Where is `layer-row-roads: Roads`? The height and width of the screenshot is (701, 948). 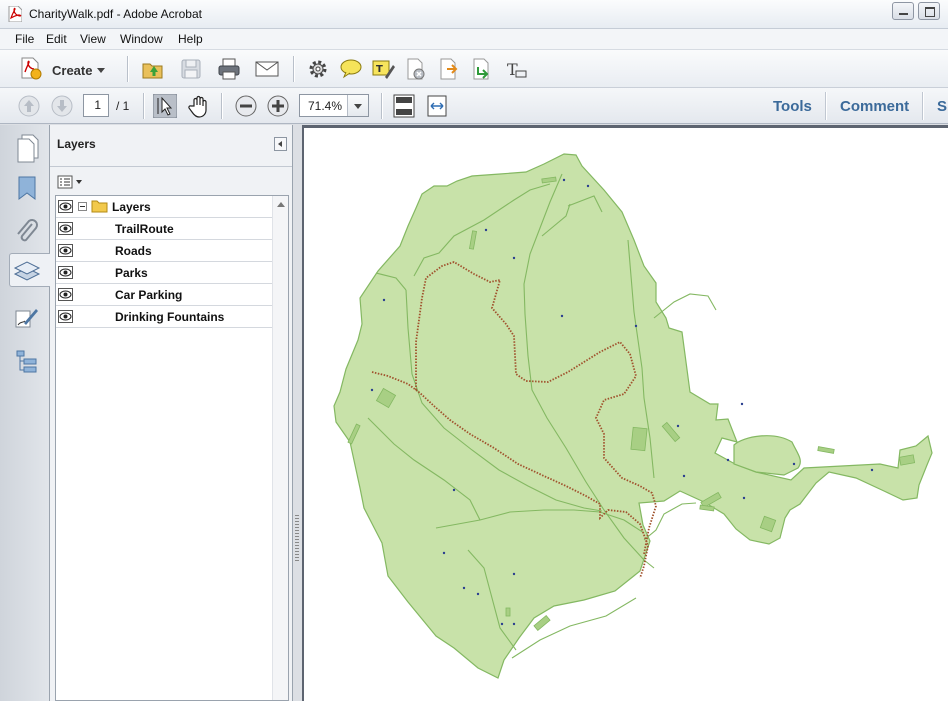 layer-row-roads: Roads is located at coordinates (164, 251).